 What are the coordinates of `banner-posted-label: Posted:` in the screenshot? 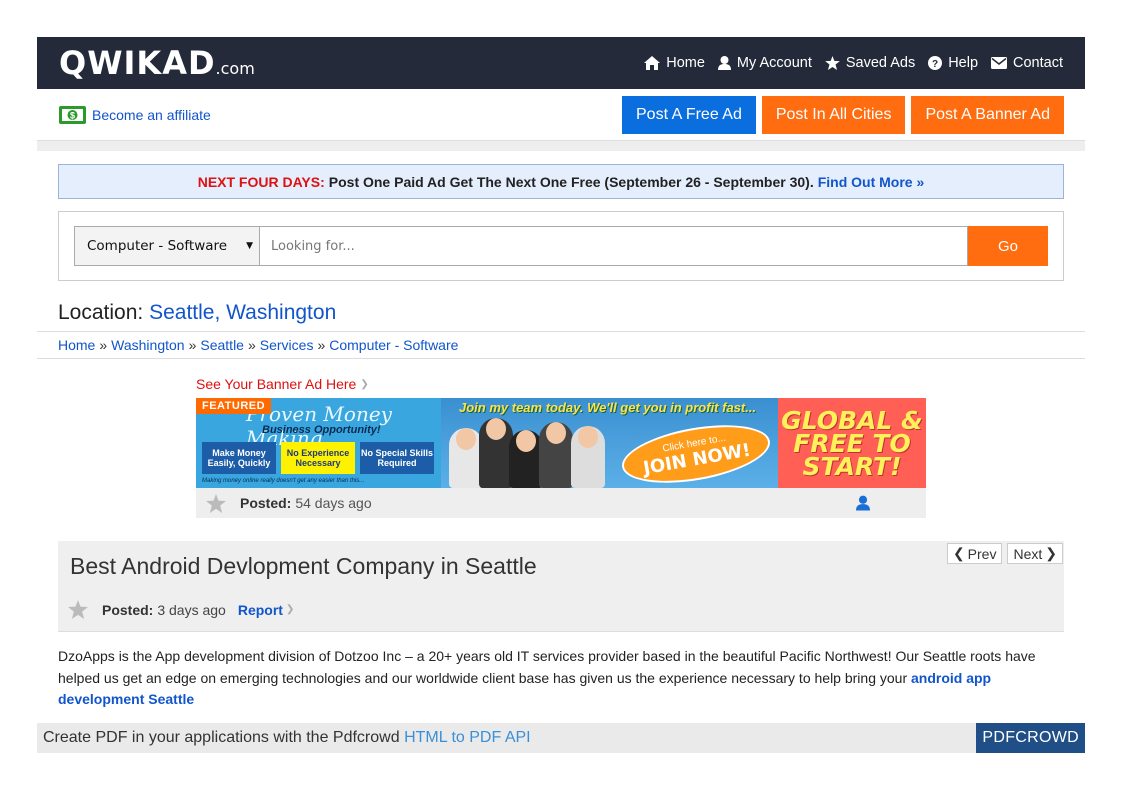 It's located at (266, 503).